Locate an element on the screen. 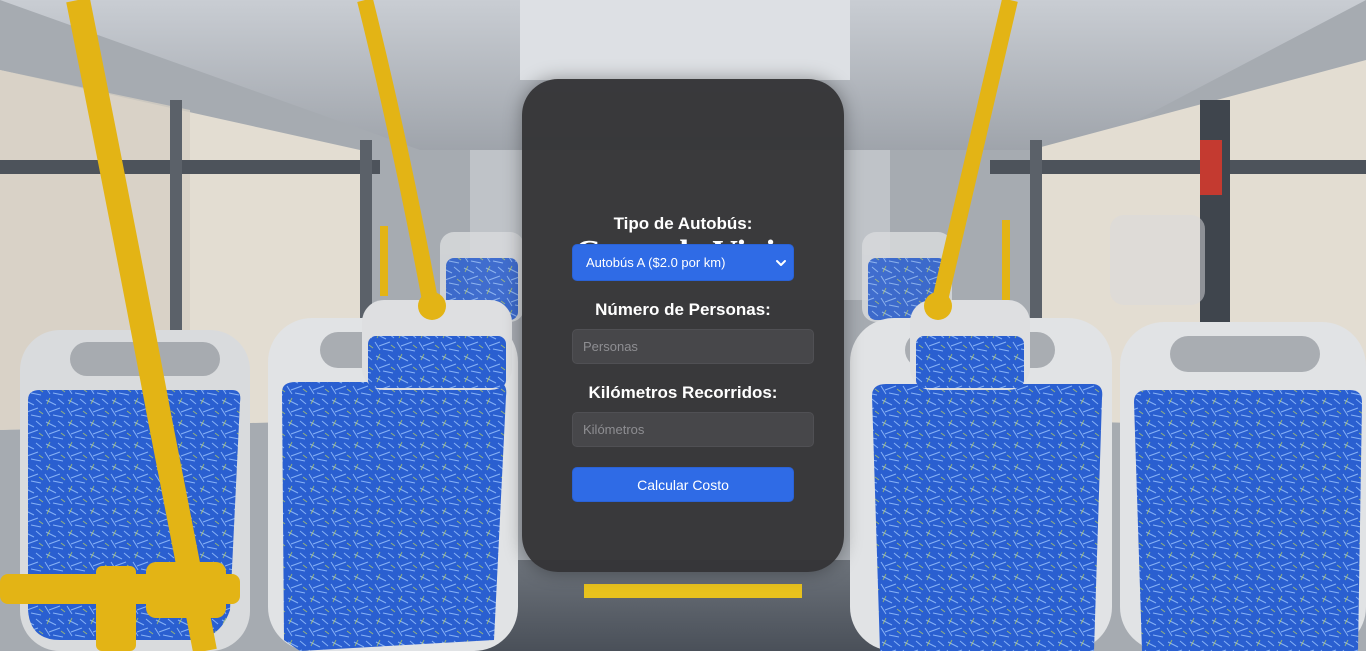  bus-type-select: Autobús A ($2.0 por km) is located at coordinates (683, 262).